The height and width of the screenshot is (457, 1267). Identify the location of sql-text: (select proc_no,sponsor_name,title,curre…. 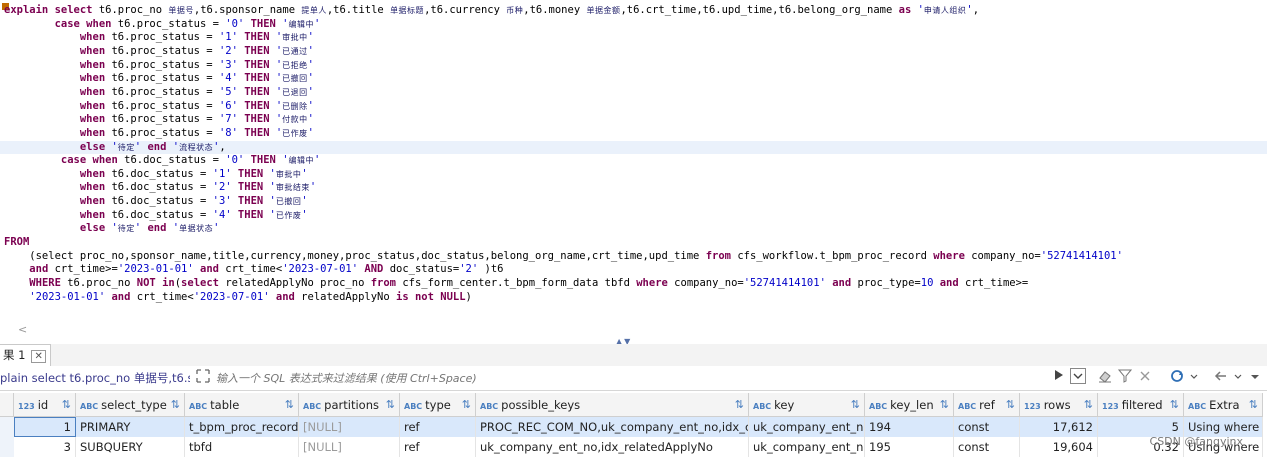
(355, 255).